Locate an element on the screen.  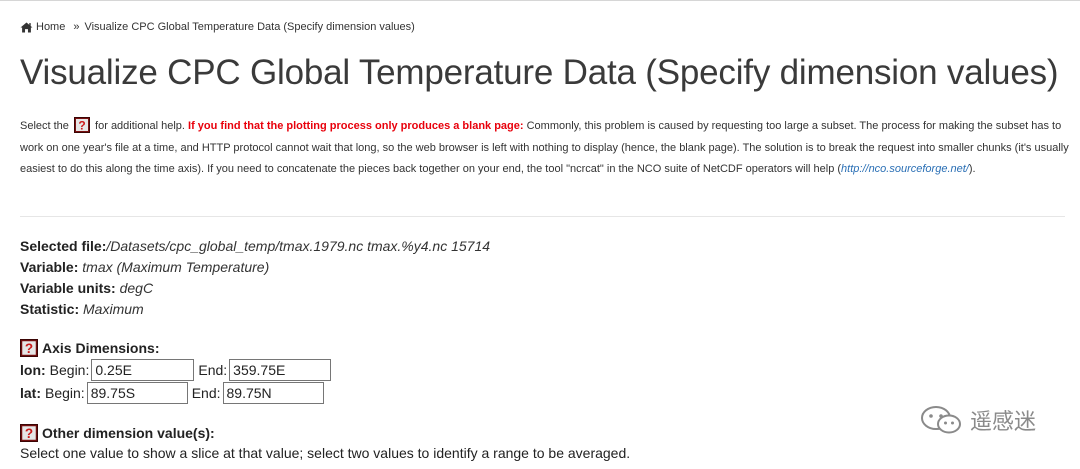
lon-end-label: End: is located at coordinates (213, 370).